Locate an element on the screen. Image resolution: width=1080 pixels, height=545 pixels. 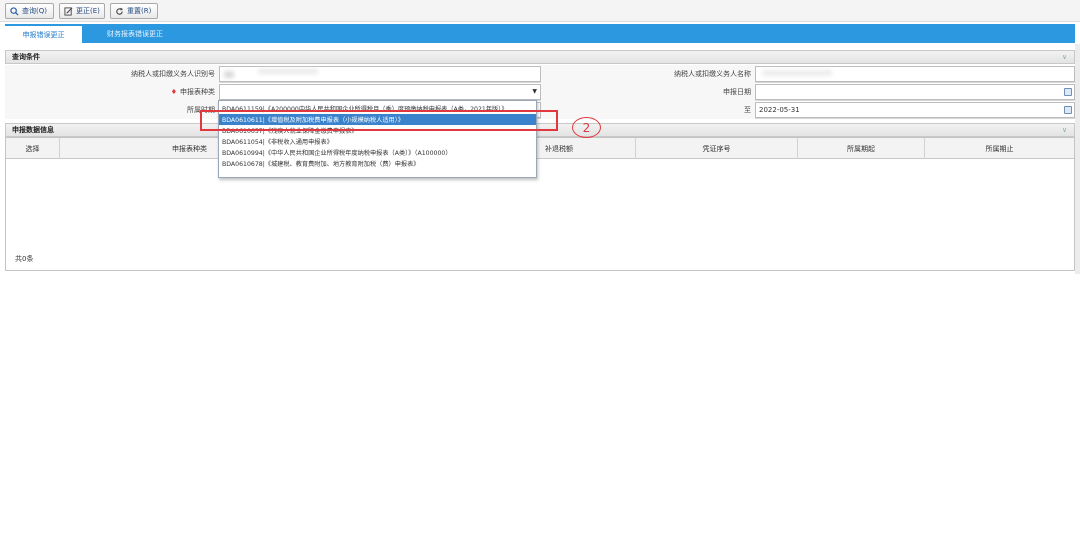
dropdown-option: BDA0611054|《非税收入通用申报表》 is located at coordinates (377, 141).